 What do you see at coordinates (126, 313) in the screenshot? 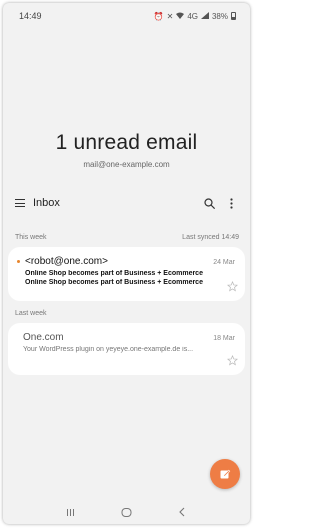
I see `section-last-week: Last week` at bounding box center [126, 313].